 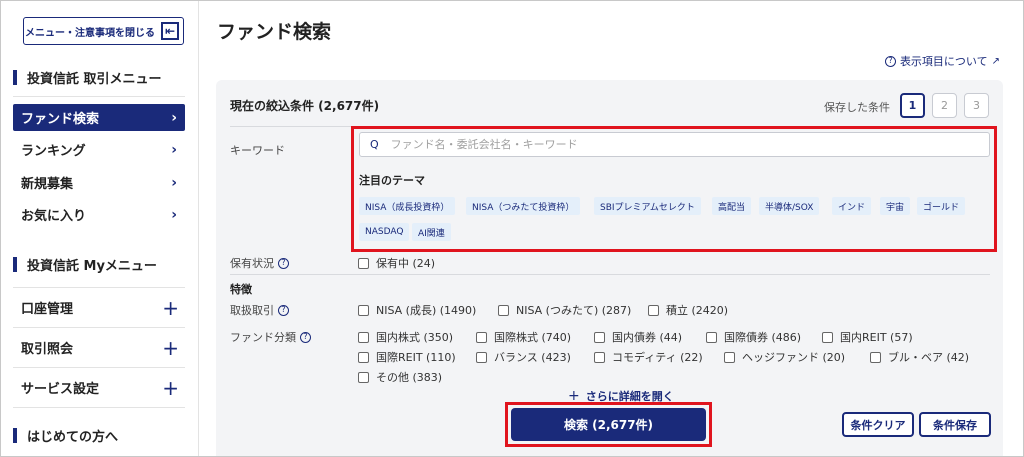 I want to click on sidebar-item-ranking: ランキング ›, so click(x=99, y=149).